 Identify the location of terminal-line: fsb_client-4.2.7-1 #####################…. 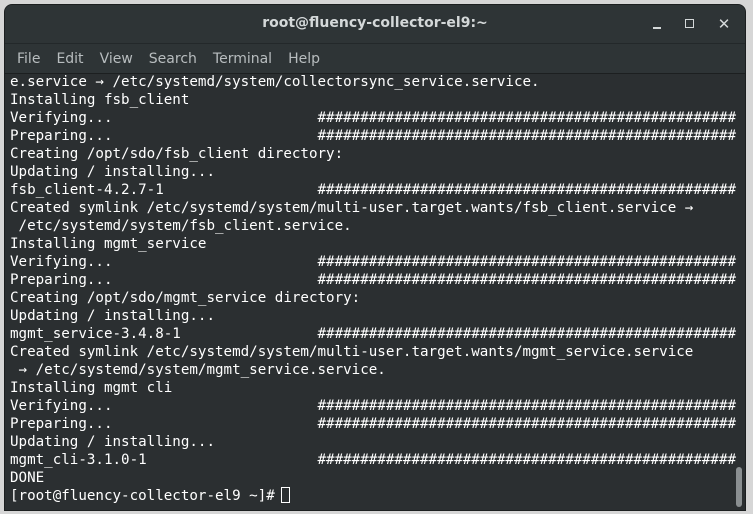
(373, 190).